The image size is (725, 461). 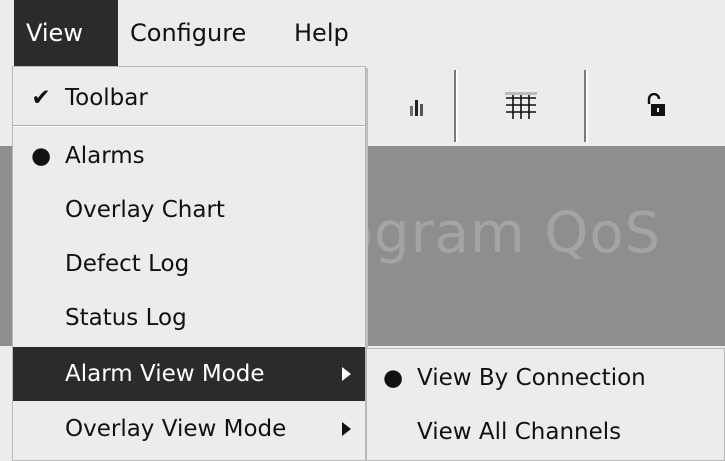 I want to click on submenu-item-view-all-channels: View All Channels, so click(x=545, y=432).